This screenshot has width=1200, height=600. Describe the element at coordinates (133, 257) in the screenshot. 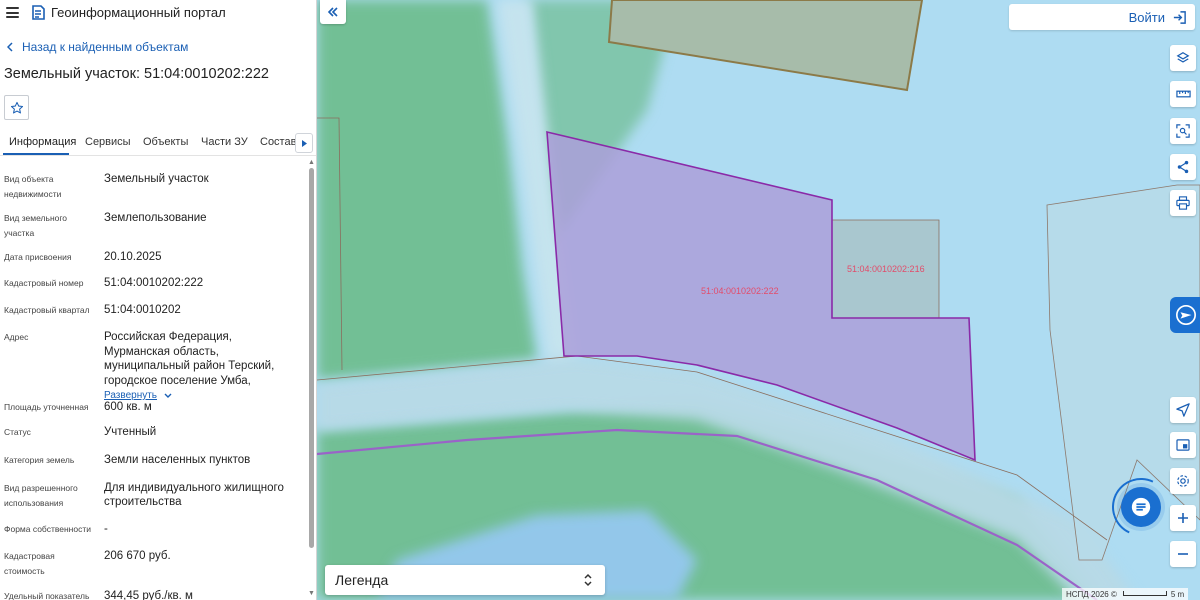

I see `info-value: 20.10.2025` at that location.